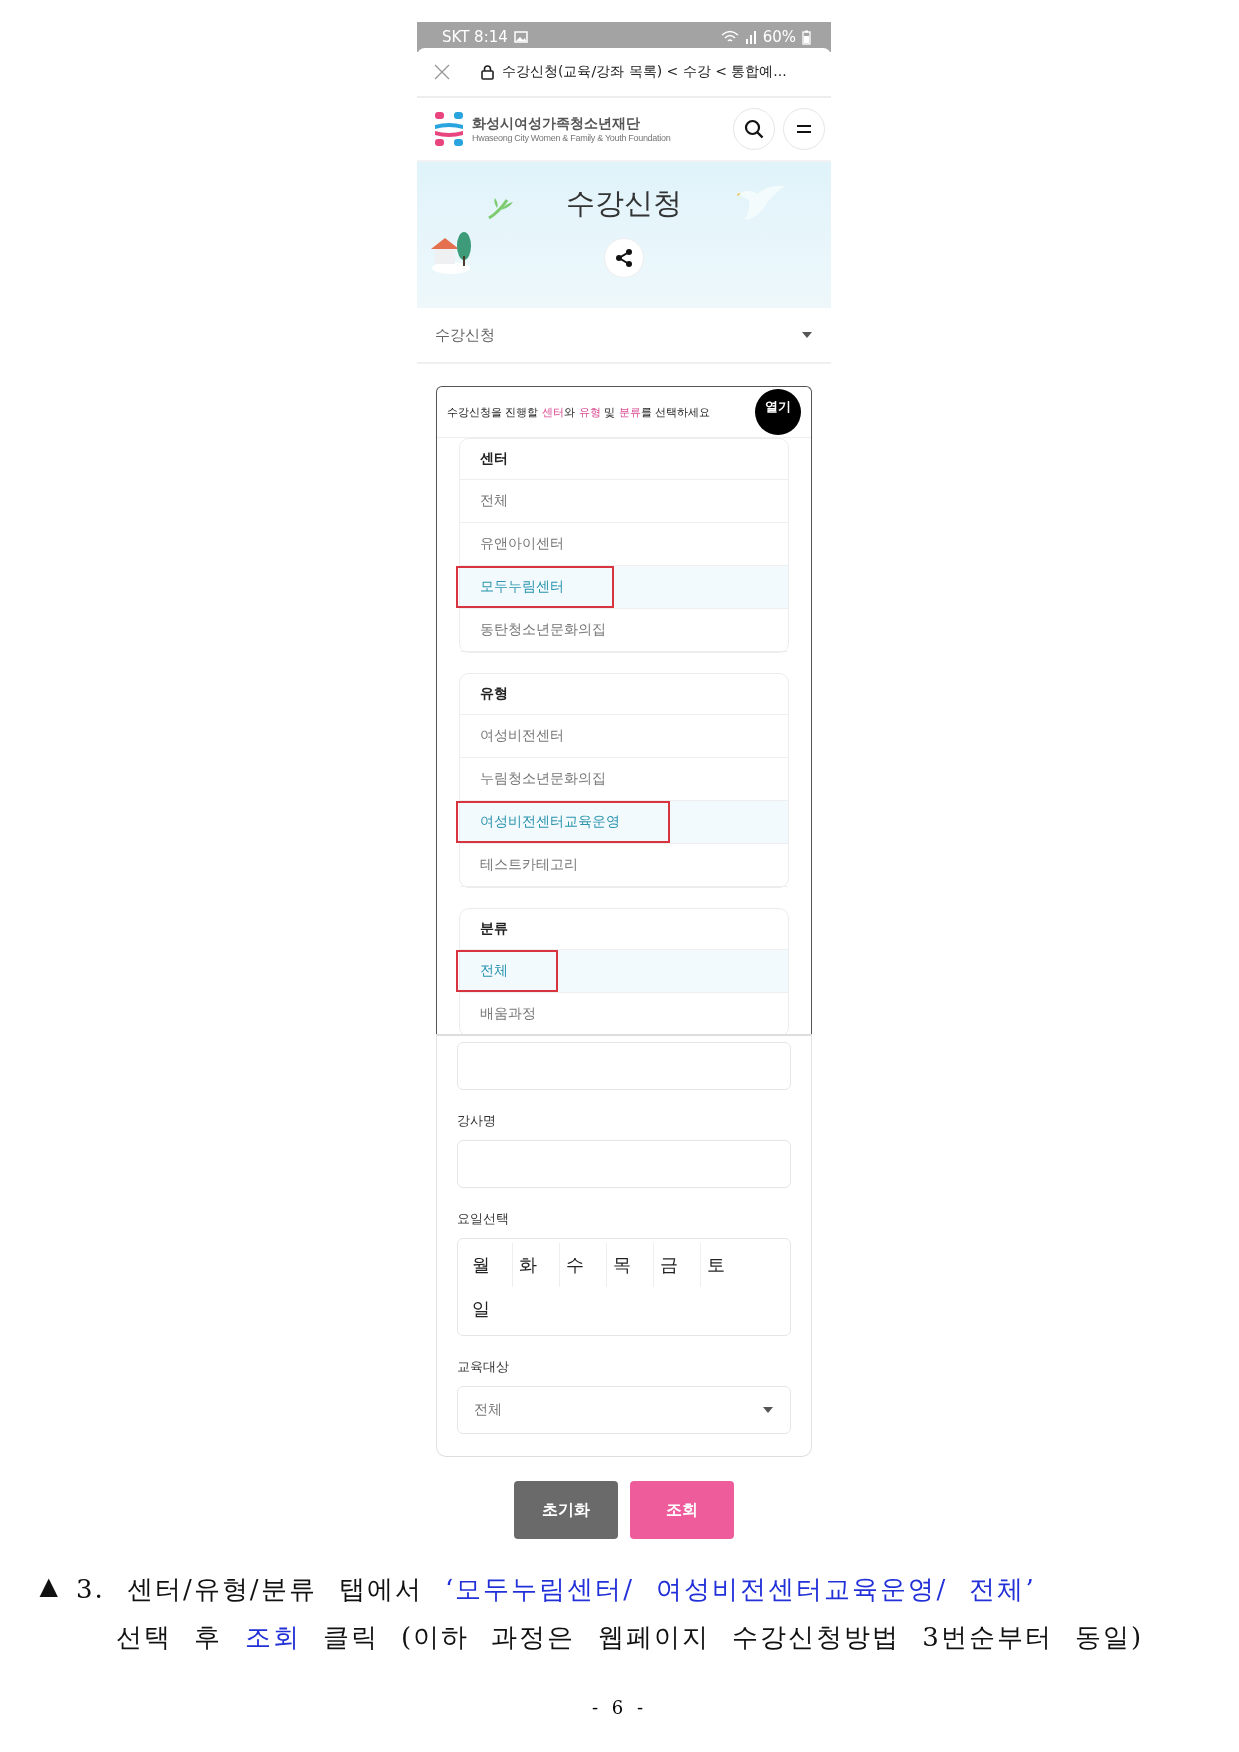 Image resolution: width=1239 pixels, height=1752 pixels. What do you see at coordinates (682, 1510) in the screenshot?
I see `search-button: 조회` at bounding box center [682, 1510].